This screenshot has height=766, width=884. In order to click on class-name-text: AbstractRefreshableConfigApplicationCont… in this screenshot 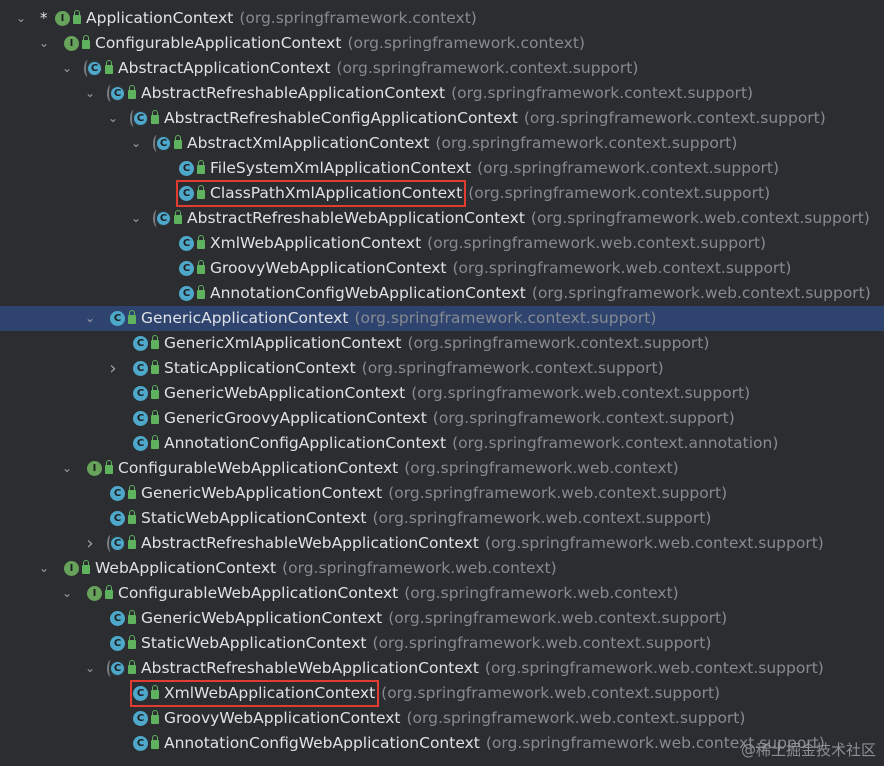, I will do `click(341, 118)`.